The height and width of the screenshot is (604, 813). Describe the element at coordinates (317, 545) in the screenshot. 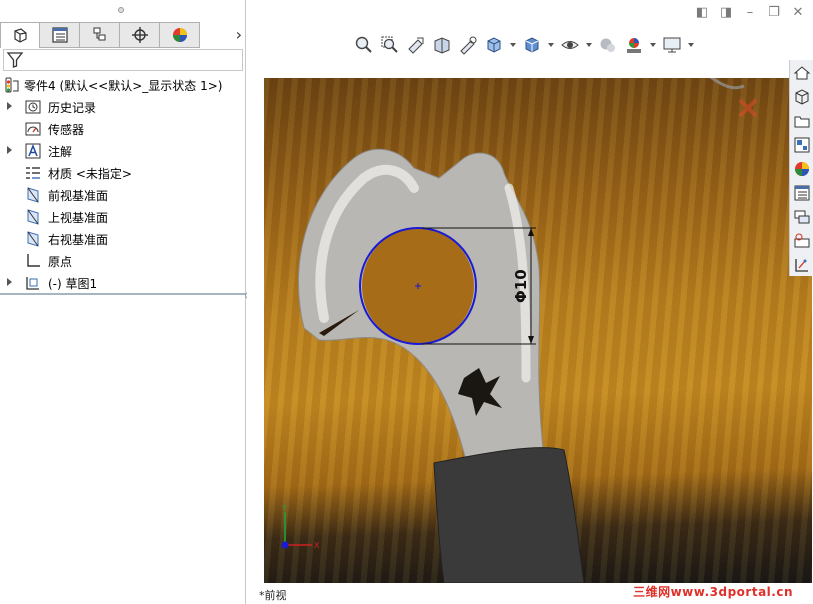

I see `triad-x-label: X` at that location.